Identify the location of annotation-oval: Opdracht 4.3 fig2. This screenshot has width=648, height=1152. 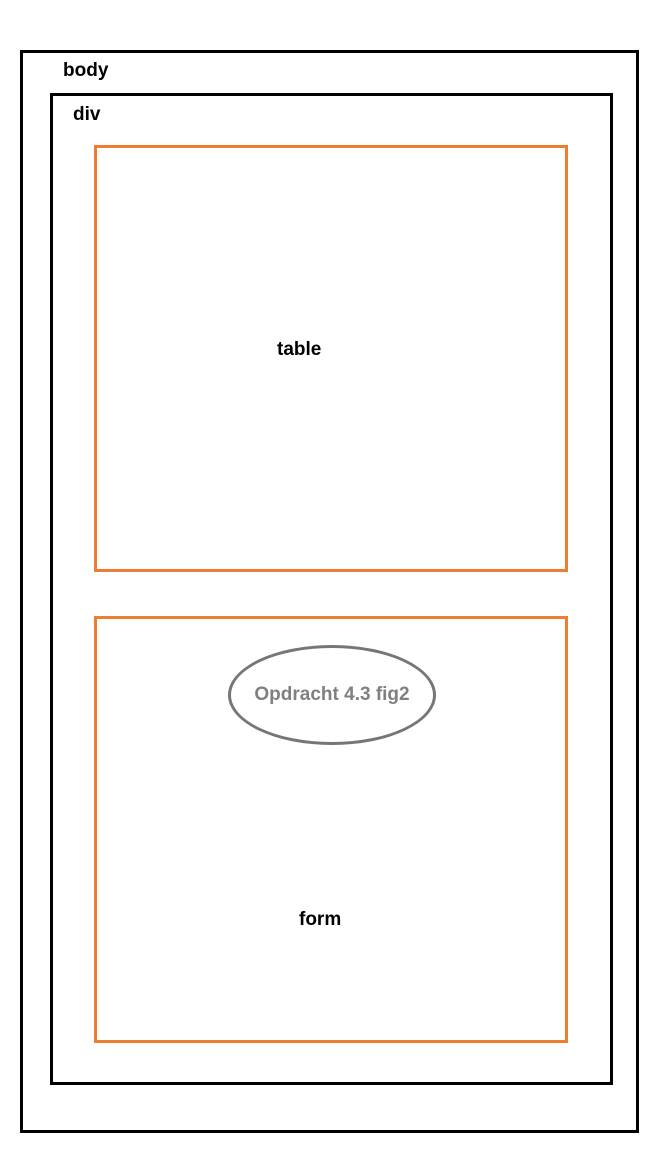
(332, 695).